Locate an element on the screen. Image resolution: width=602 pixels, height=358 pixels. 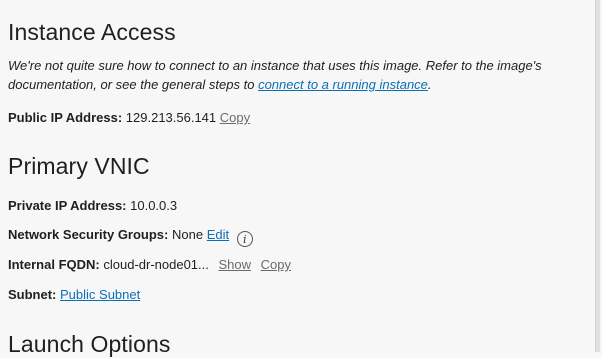
nsg-label: Network Security Groups: is located at coordinates (88, 234).